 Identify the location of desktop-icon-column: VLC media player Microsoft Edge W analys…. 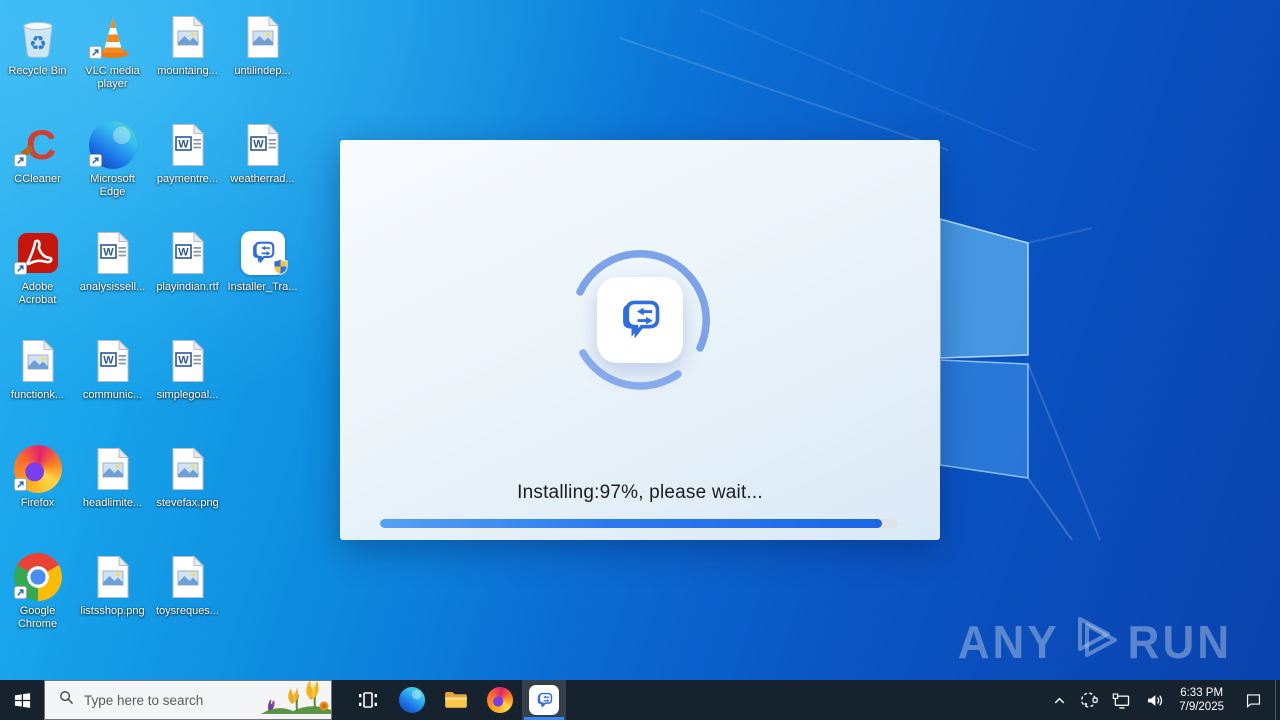
(112, 332).